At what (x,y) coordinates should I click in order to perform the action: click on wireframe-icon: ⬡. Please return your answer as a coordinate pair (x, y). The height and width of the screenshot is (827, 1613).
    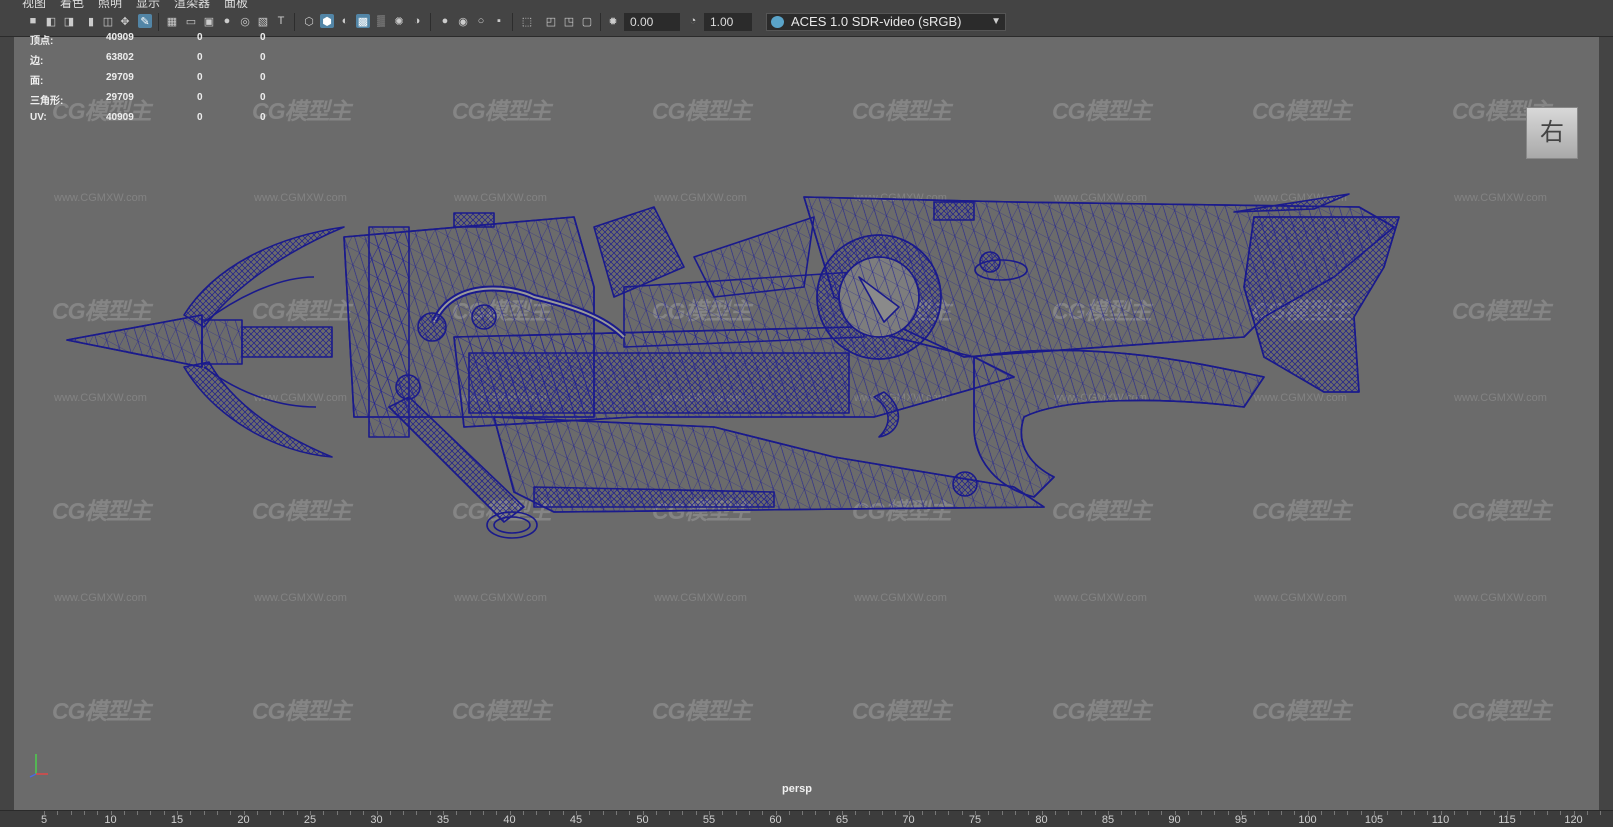
    Looking at the image, I should click on (309, 21).